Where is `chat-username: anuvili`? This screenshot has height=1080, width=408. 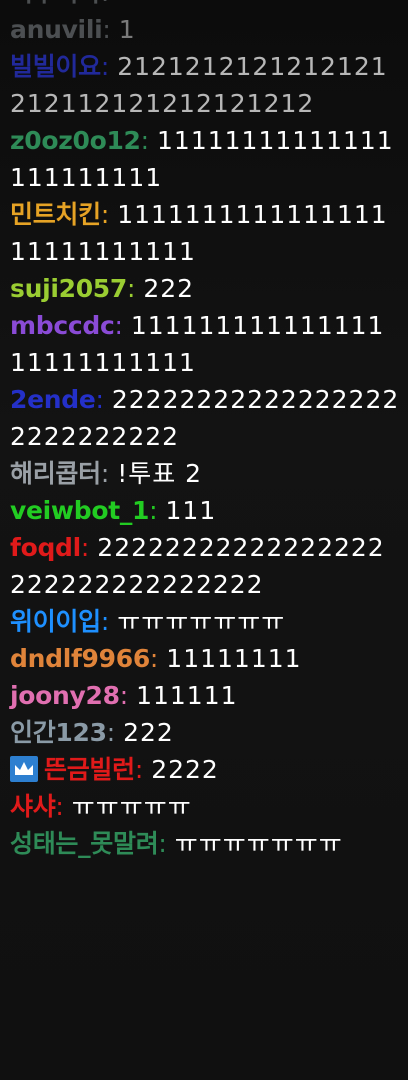 chat-username: anuvili is located at coordinates (56, 29).